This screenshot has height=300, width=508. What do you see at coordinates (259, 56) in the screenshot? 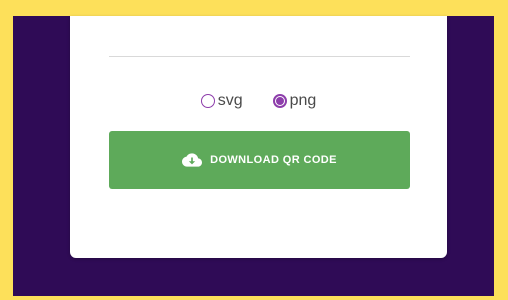
I see `divider` at bounding box center [259, 56].